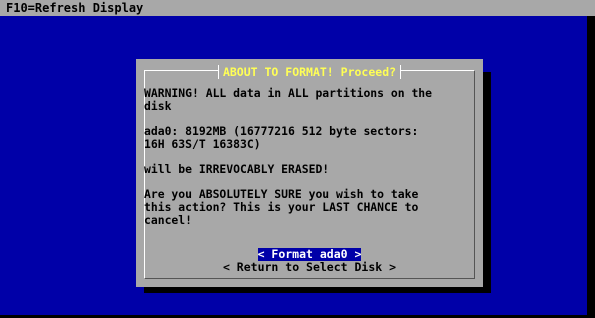 This screenshot has width=595, height=318. I want to click on screen-border-right, so click(591, 167).